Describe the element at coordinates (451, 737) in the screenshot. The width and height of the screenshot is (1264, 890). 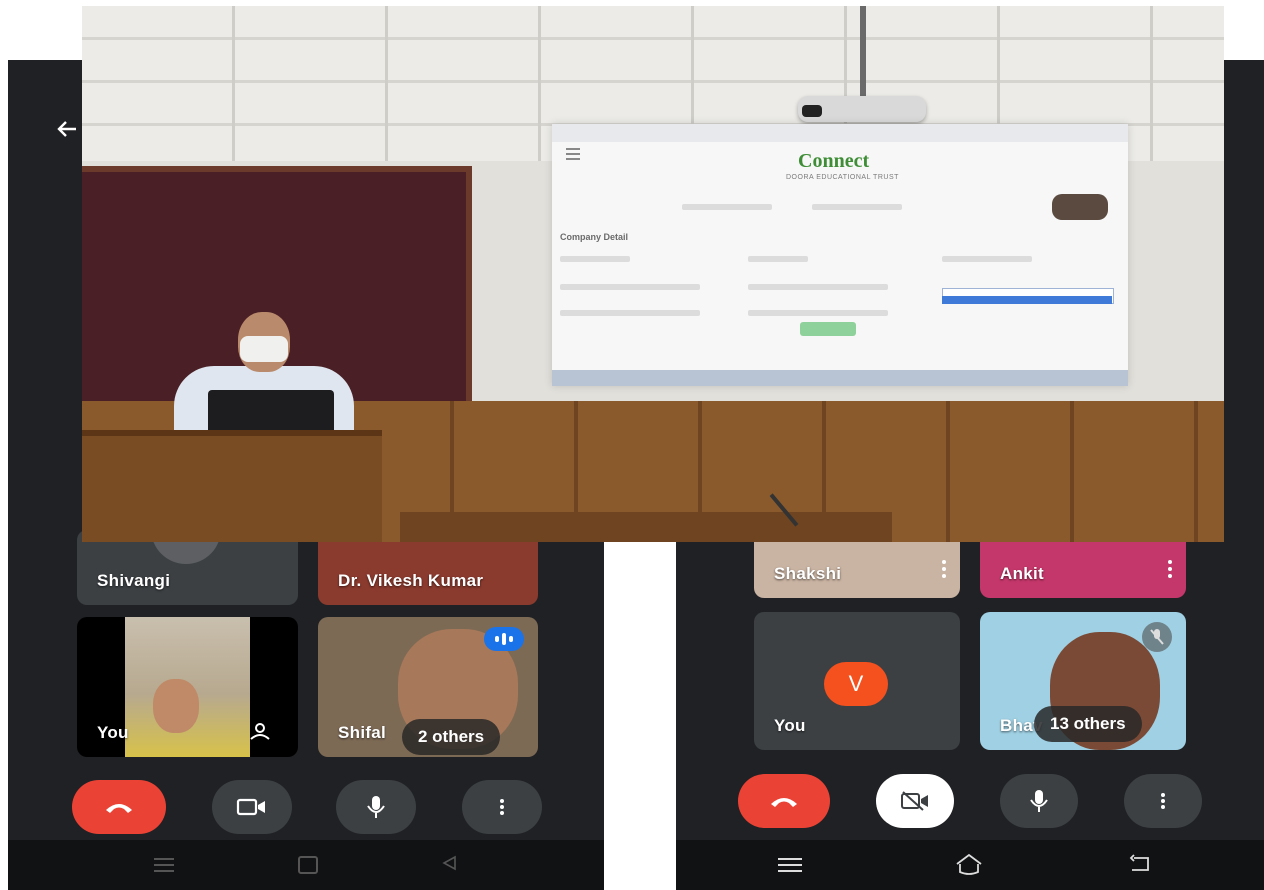
I see `others-chip: 2 others` at that location.